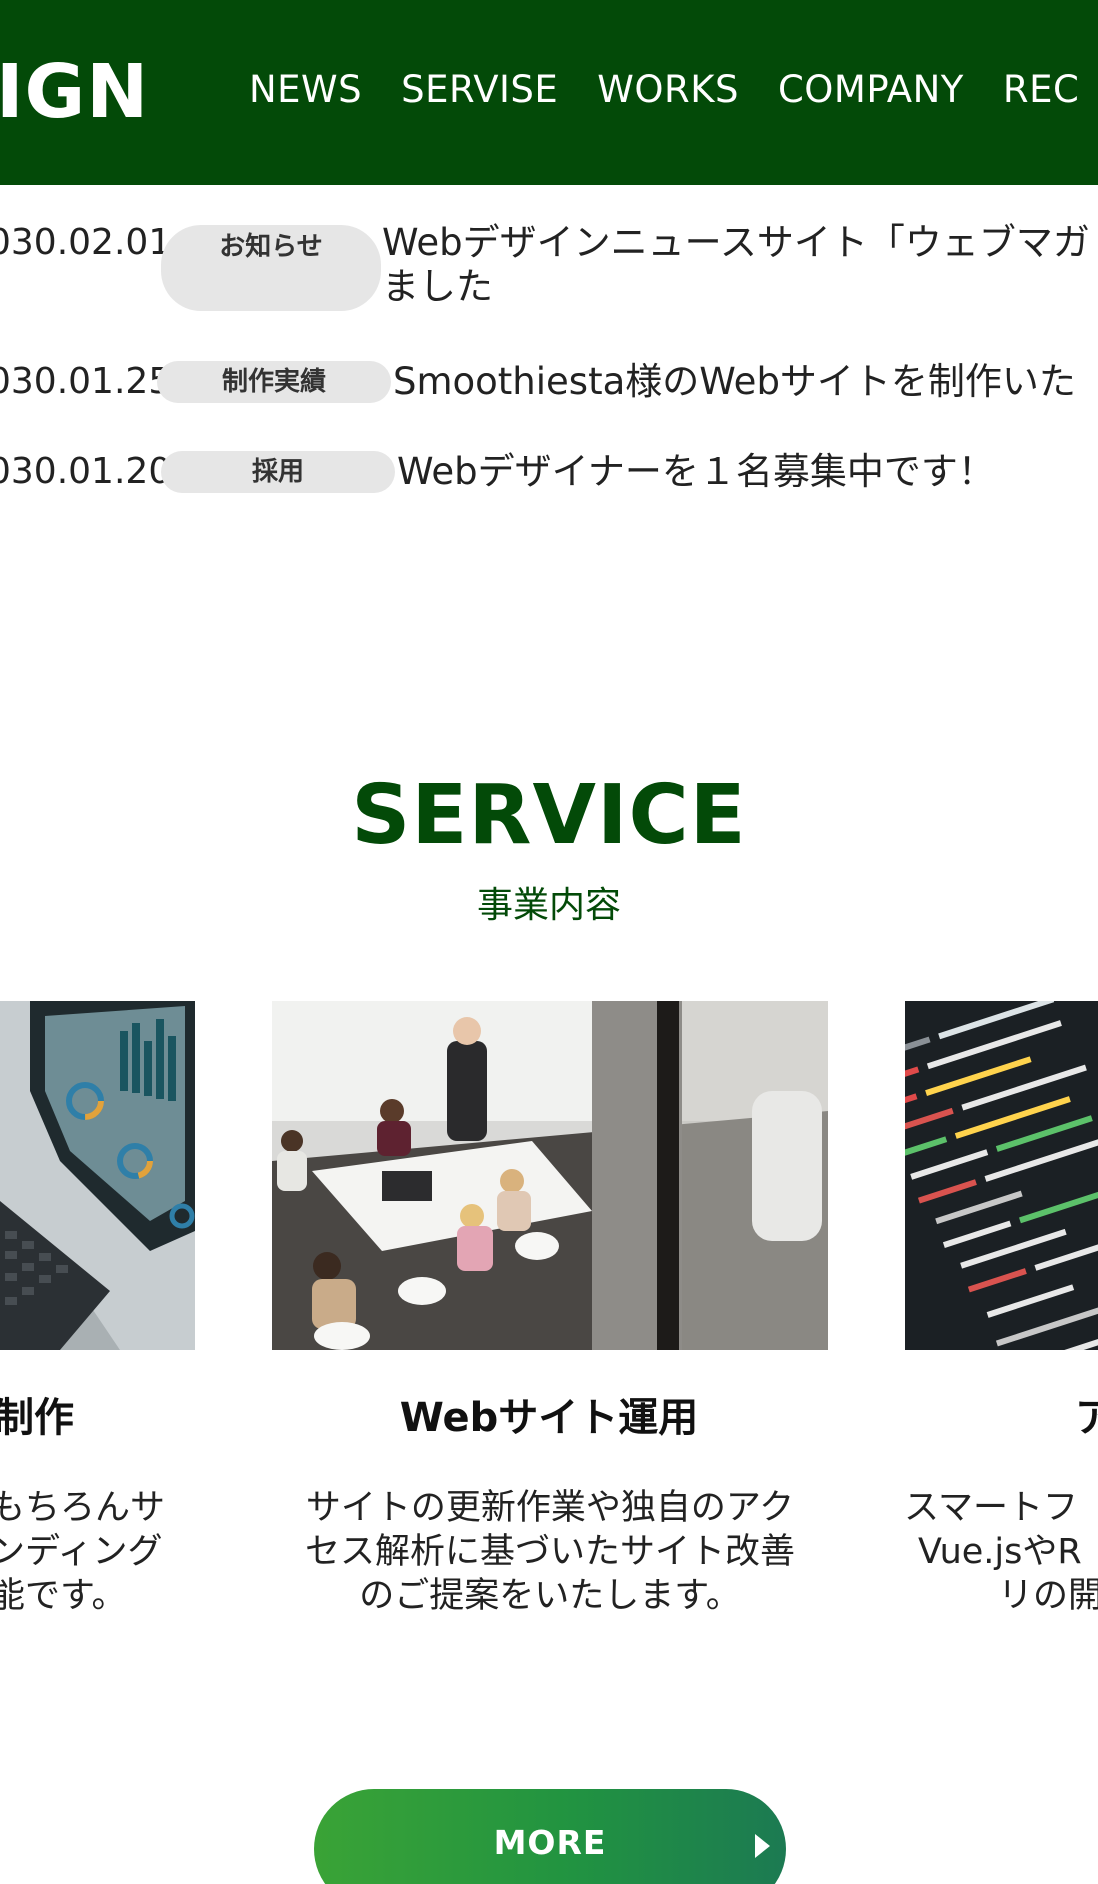 This screenshot has height=1884, width=1098. What do you see at coordinates (696, 472) in the screenshot?
I see `news-title: Webデザイナーを１名募集中です！` at bounding box center [696, 472].